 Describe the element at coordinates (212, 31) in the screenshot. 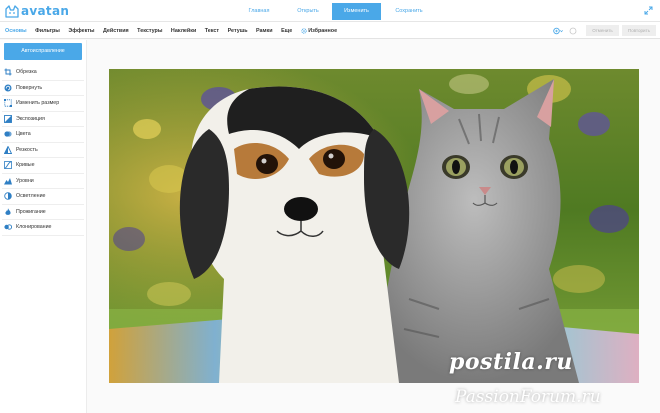

I see `menu-text: Текст` at that location.